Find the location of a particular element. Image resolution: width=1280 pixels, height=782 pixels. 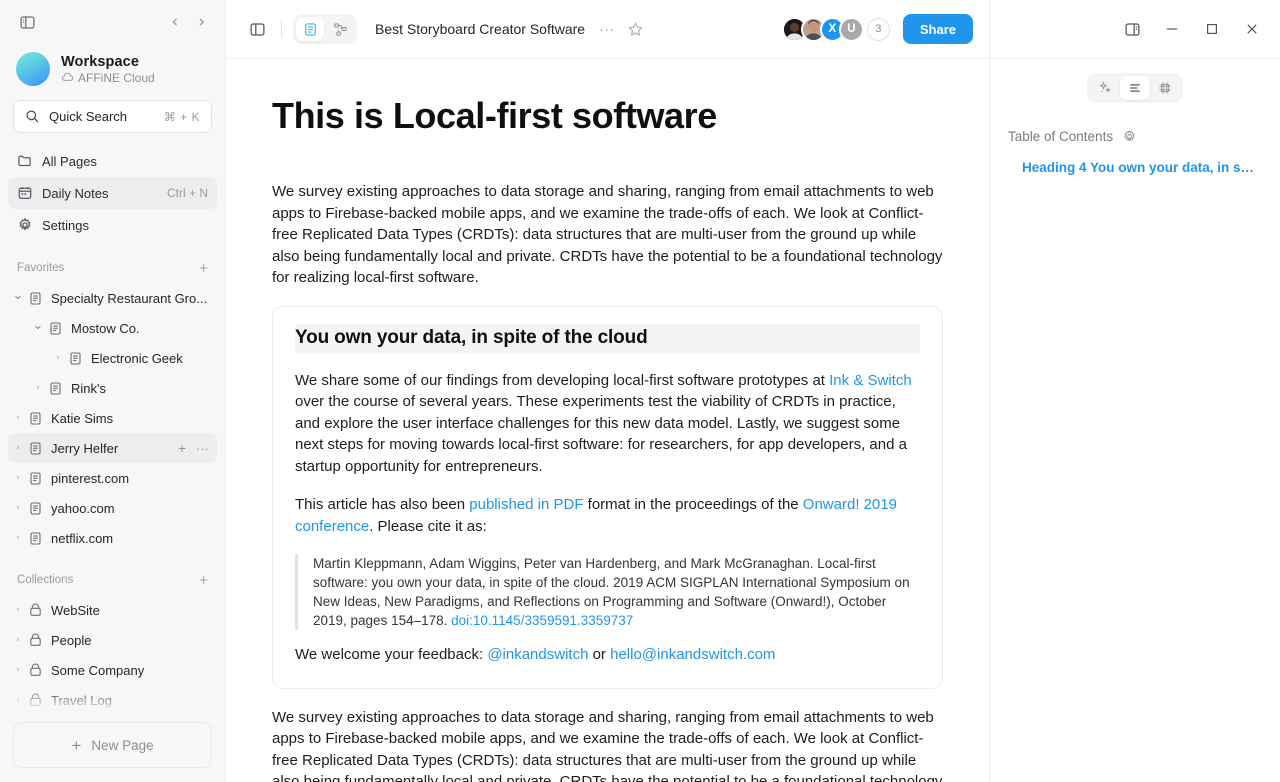

sidebar-item-daily-notes-shortcut: Ctrl + N is located at coordinates (187, 193).